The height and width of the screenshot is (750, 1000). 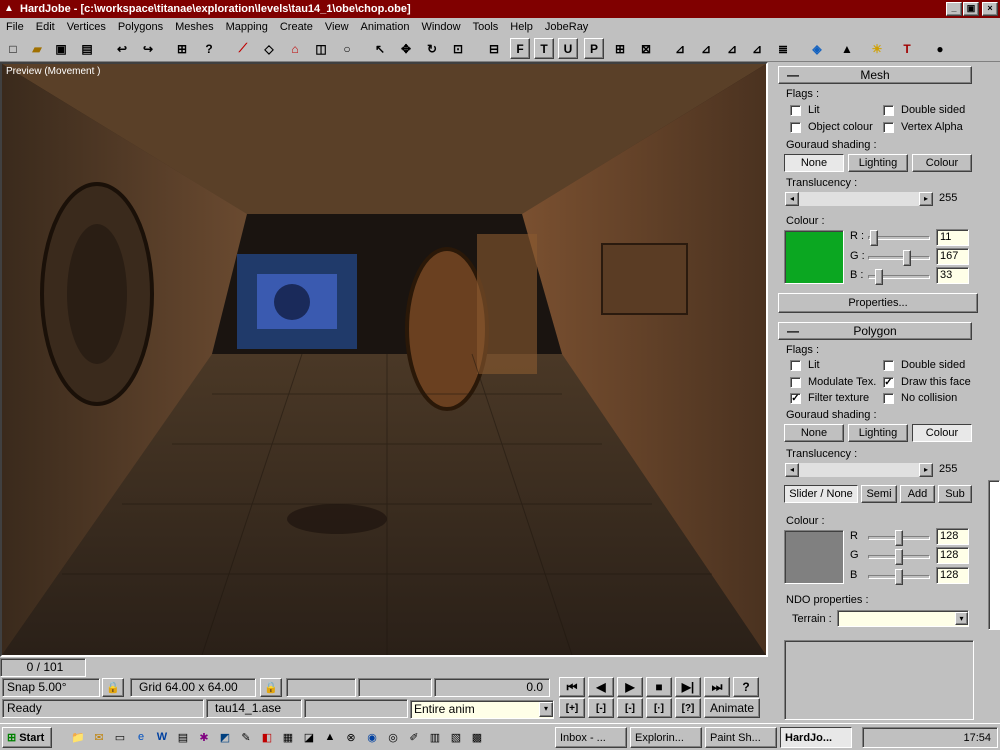 I want to click on mesh-r-input: 11, so click(x=952, y=237).